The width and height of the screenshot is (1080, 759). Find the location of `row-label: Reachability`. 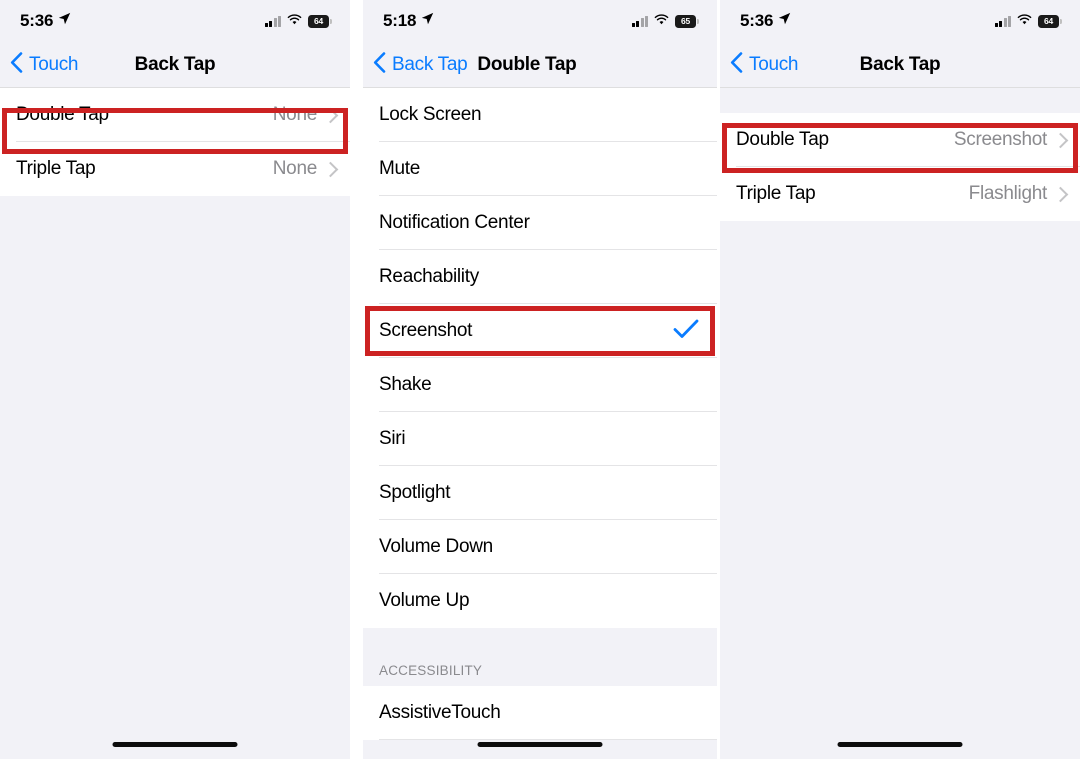

row-label: Reachability is located at coordinates (429, 276).